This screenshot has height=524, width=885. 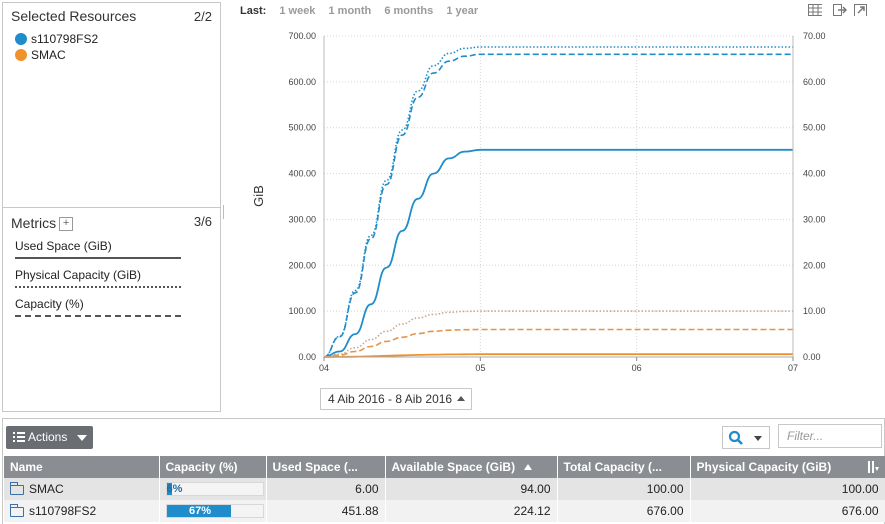 I want to click on sort-ascending-icon, so click(x=528, y=467).